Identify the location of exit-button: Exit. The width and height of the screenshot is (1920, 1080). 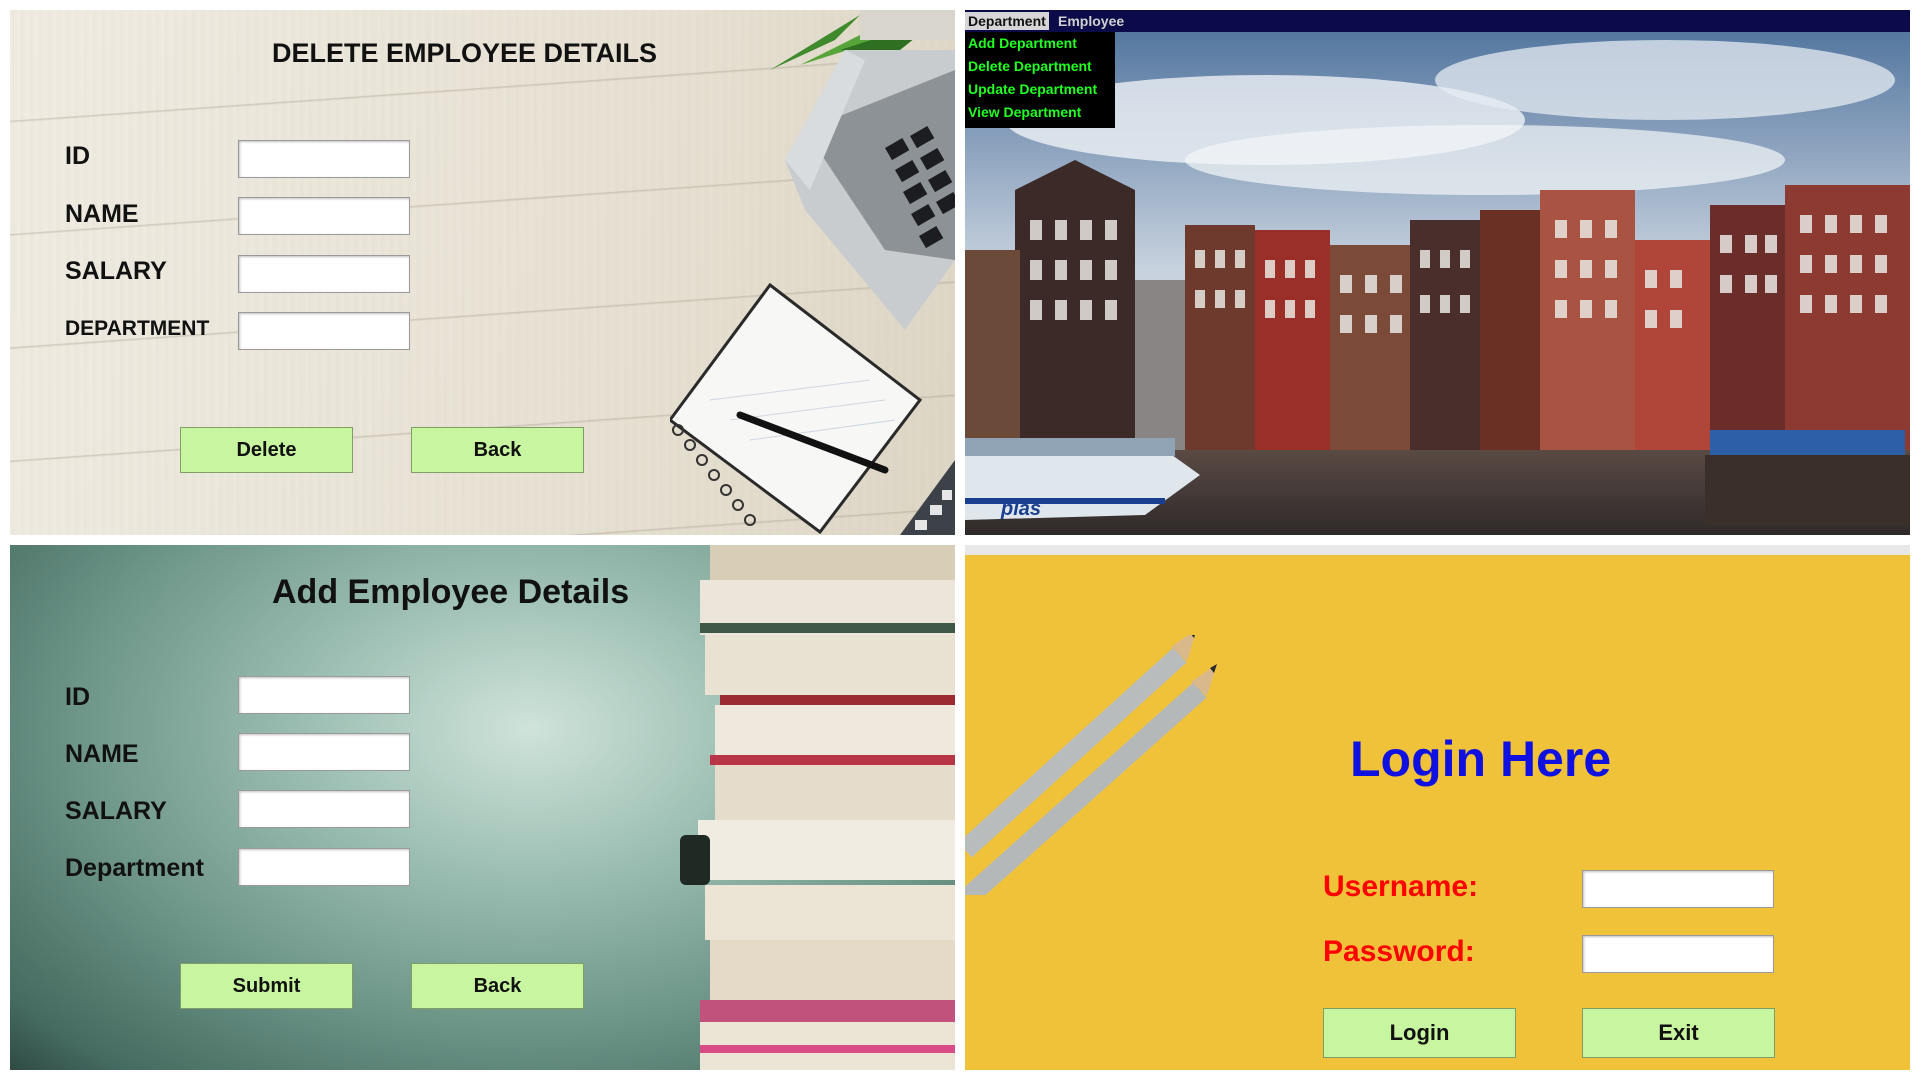
(1678, 1033).